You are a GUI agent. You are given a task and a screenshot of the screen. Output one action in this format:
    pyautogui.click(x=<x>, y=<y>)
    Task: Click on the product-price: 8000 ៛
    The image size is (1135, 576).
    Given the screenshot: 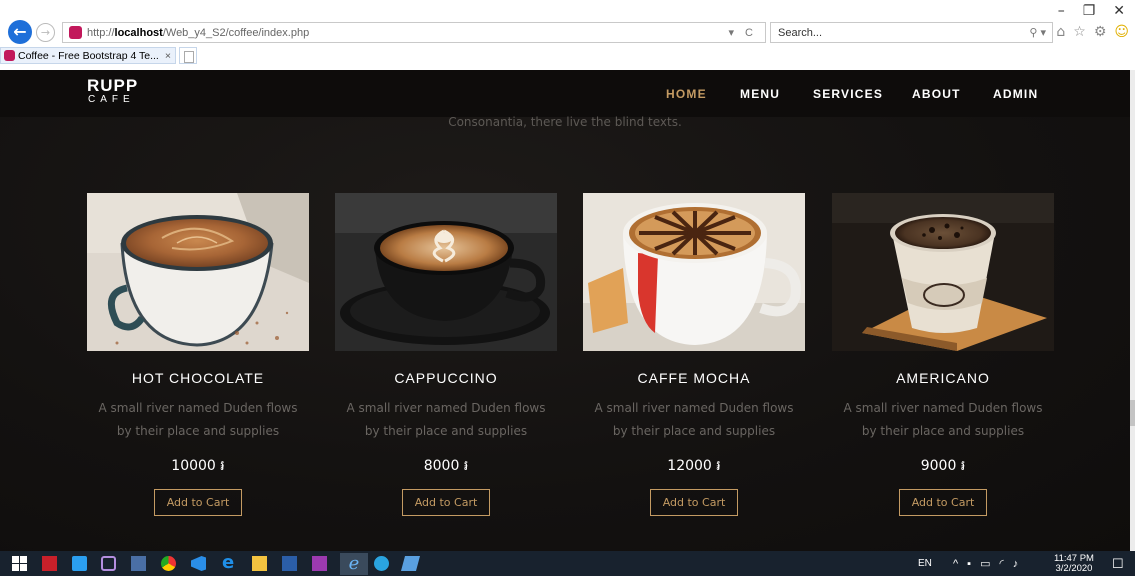 What is the action you would take?
    pyautogui.click(x=446, y=466)
    